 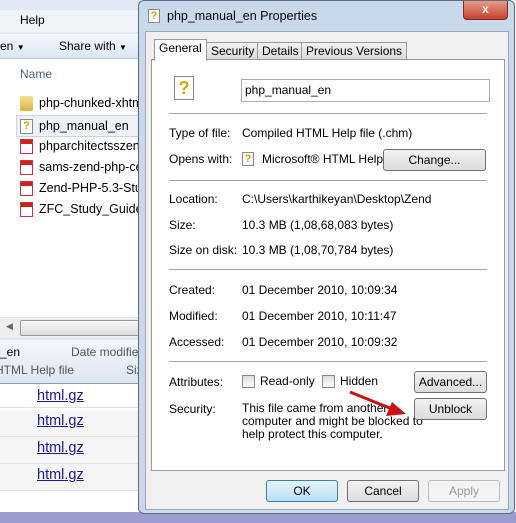 I want to click on open-label: en, so click(x=7, y=46).